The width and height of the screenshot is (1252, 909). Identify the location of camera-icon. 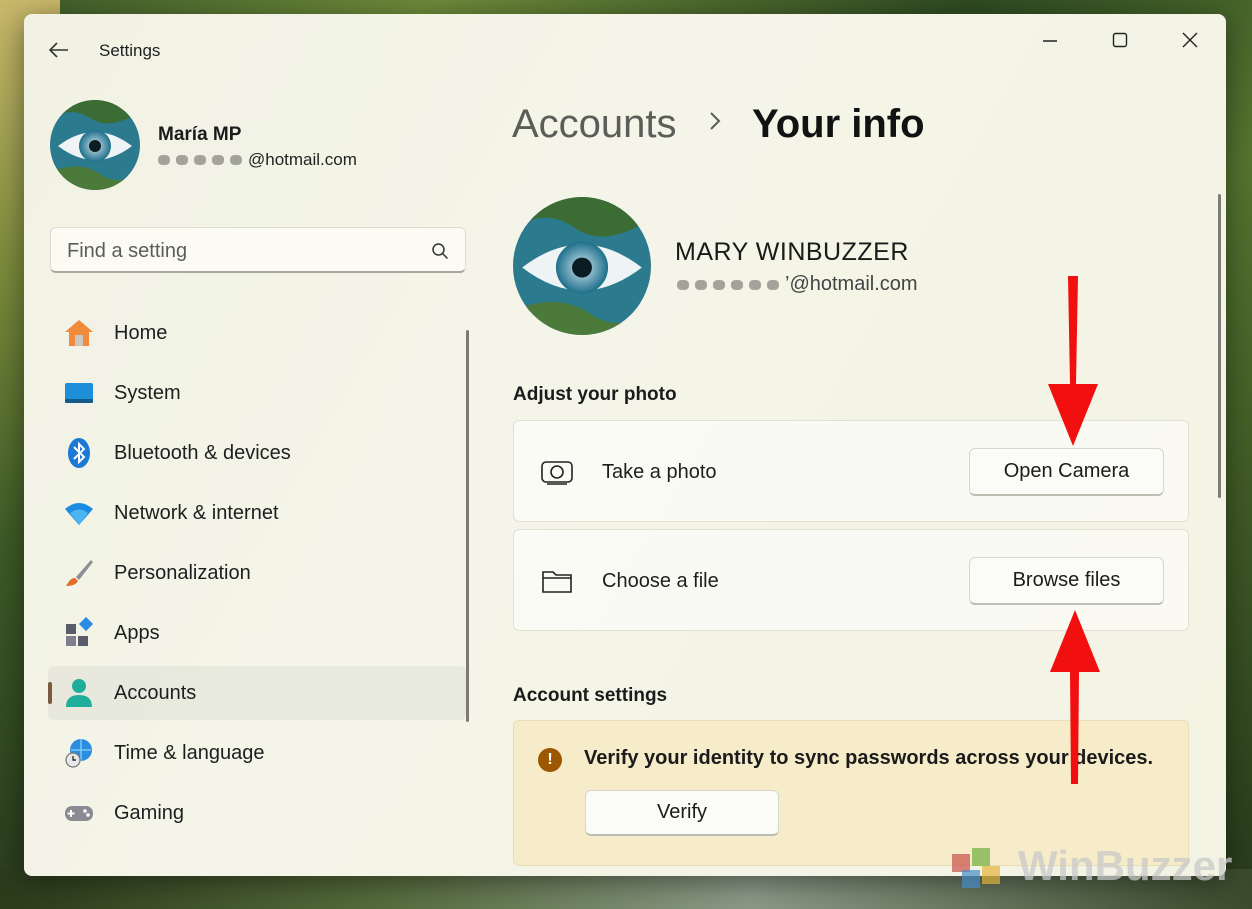
(557, 473).